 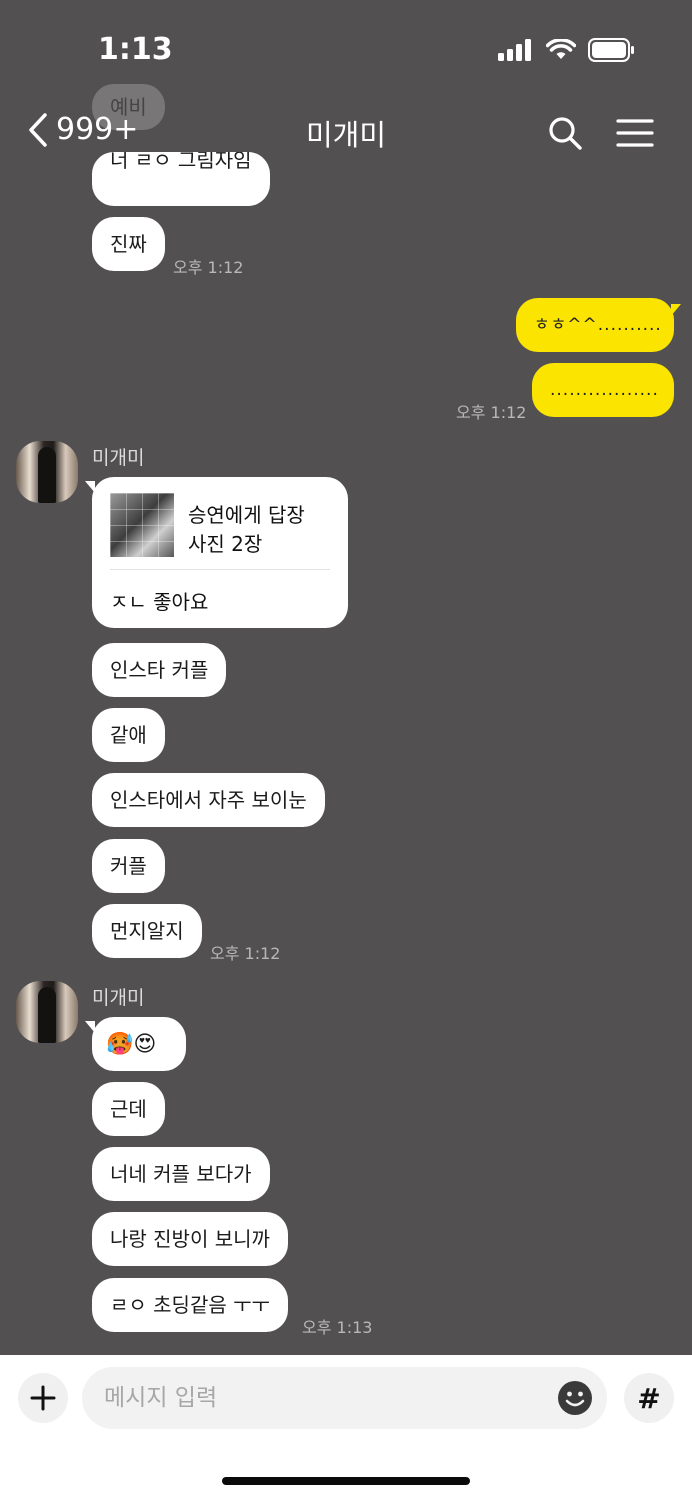 I want to click on message-bubble: 나랑 진방이 보니까, so click(x=190, y=1239).